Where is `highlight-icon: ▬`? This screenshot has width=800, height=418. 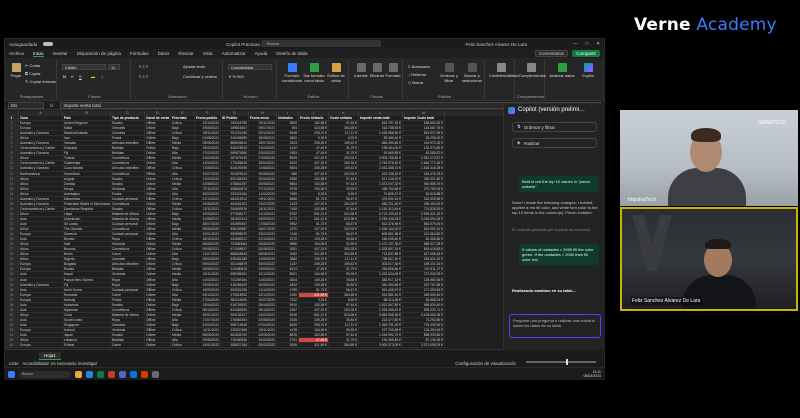 highlight-icon: ▬ is located at coordinates (93, 76).